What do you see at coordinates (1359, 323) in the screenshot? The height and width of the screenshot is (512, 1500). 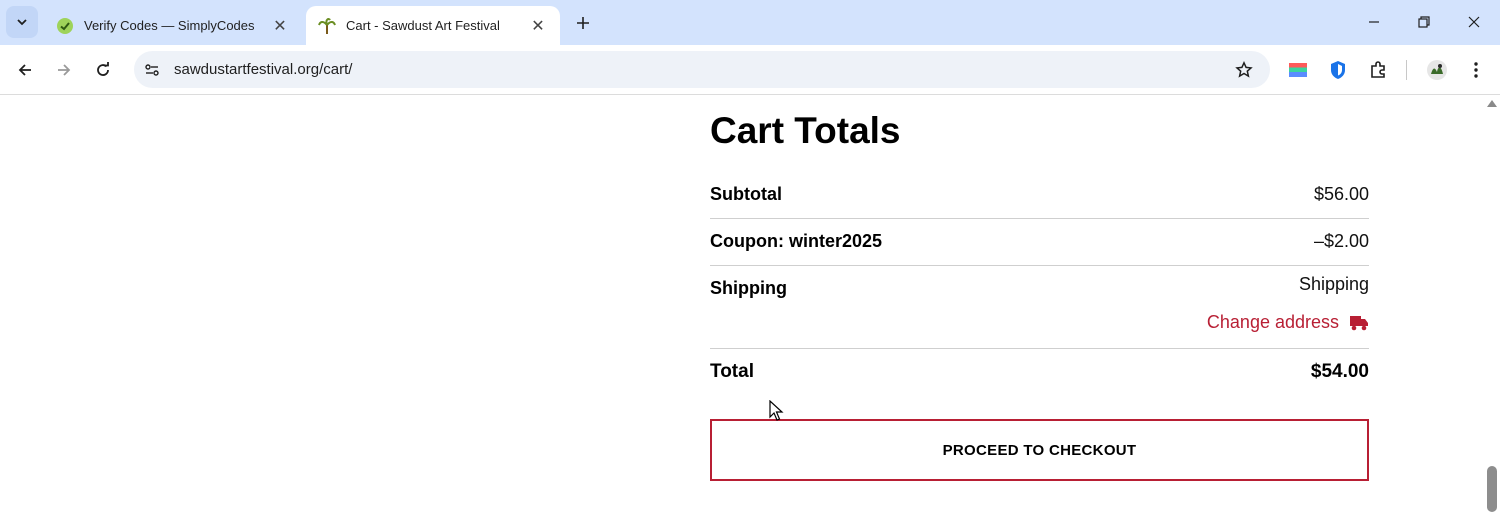 I see `truck-icon` at bounding box center [1359, 323].